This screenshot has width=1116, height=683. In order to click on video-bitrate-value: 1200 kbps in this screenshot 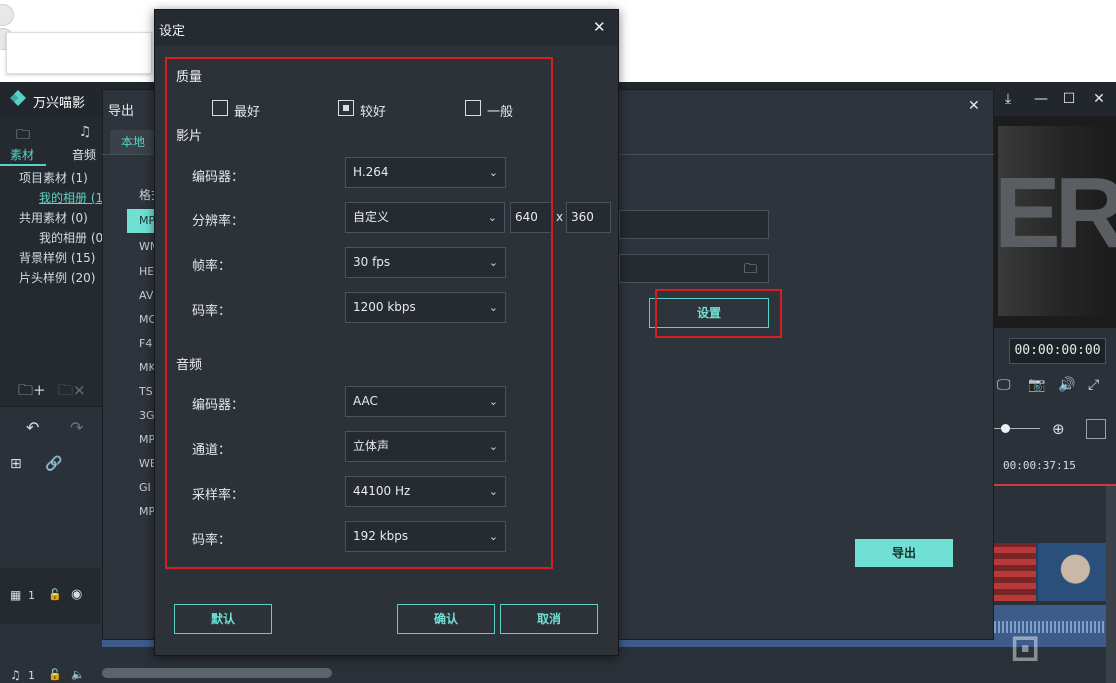, I will do `click(384, 307)`.